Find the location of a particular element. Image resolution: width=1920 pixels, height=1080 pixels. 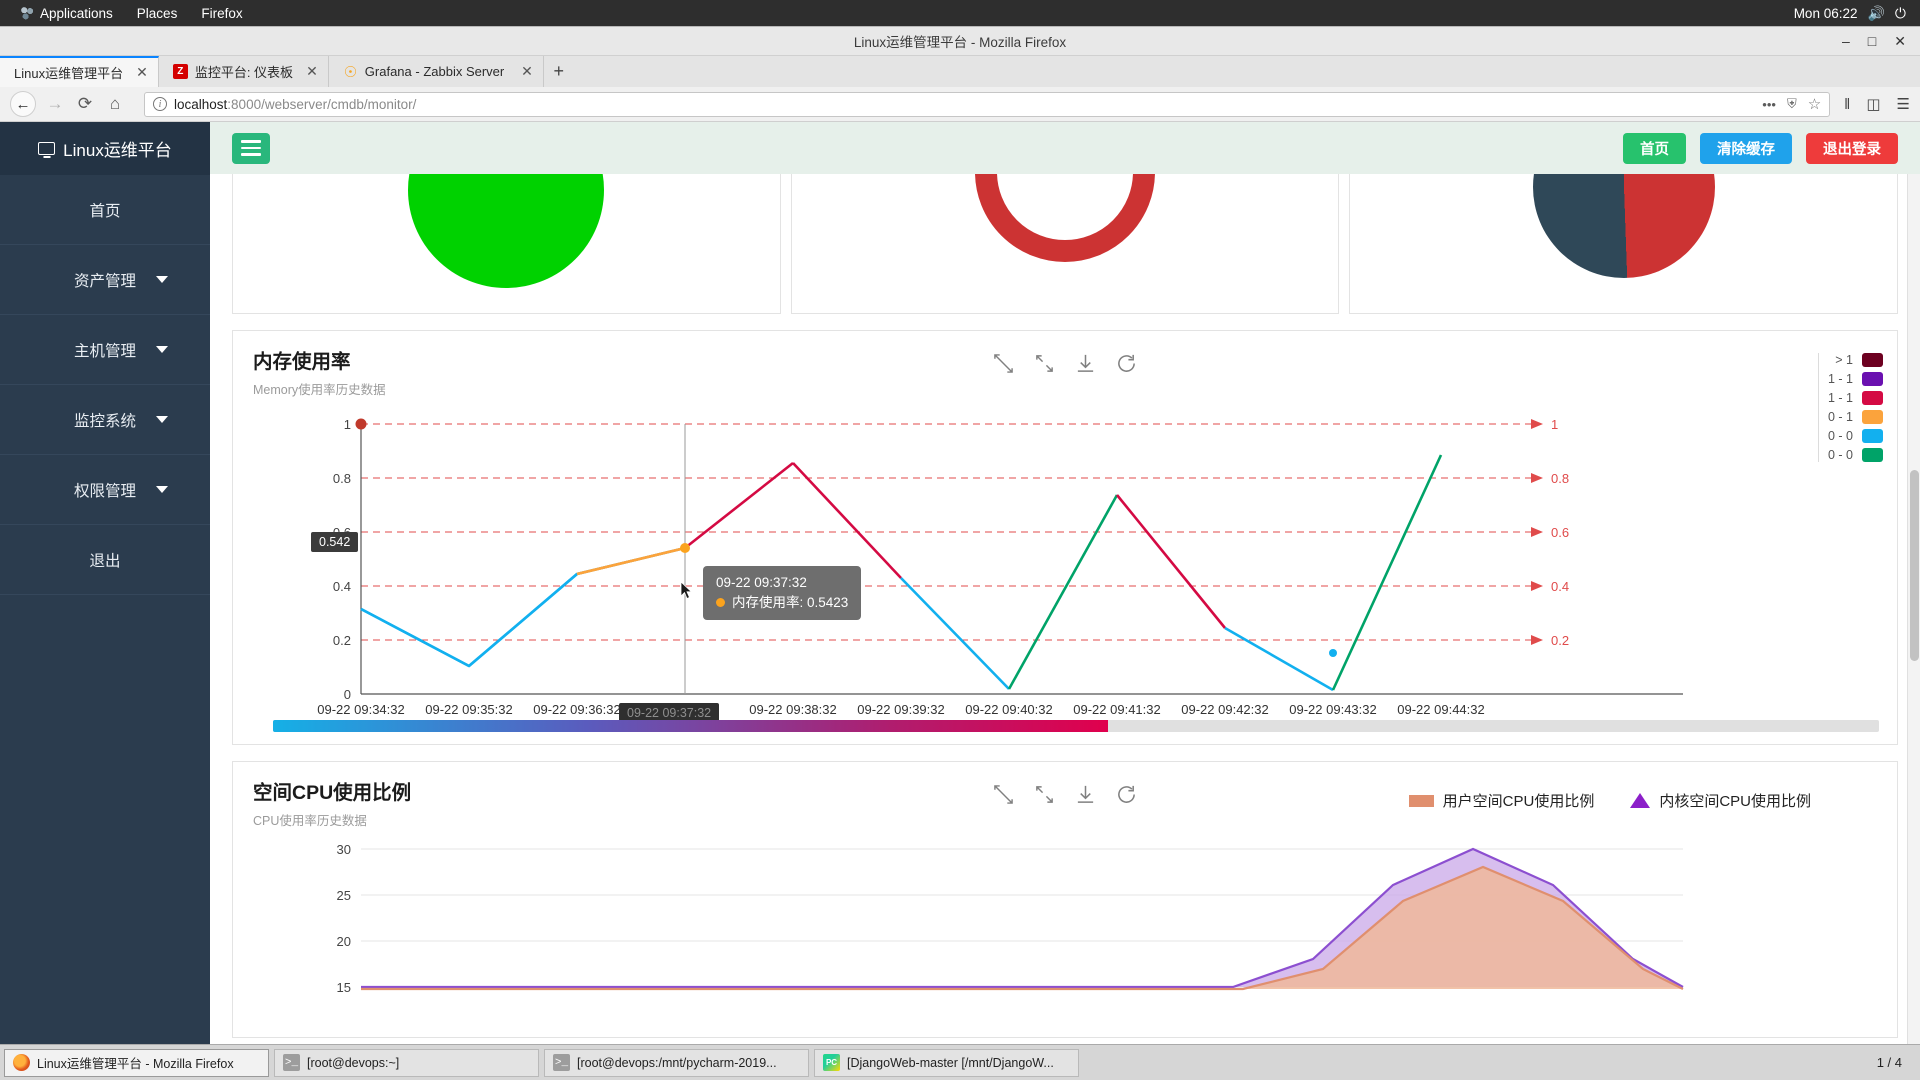

taskbar-item-firefox: Linux运维管理平台 - Mozilla Firefox is located at coordinates (136, 1062).